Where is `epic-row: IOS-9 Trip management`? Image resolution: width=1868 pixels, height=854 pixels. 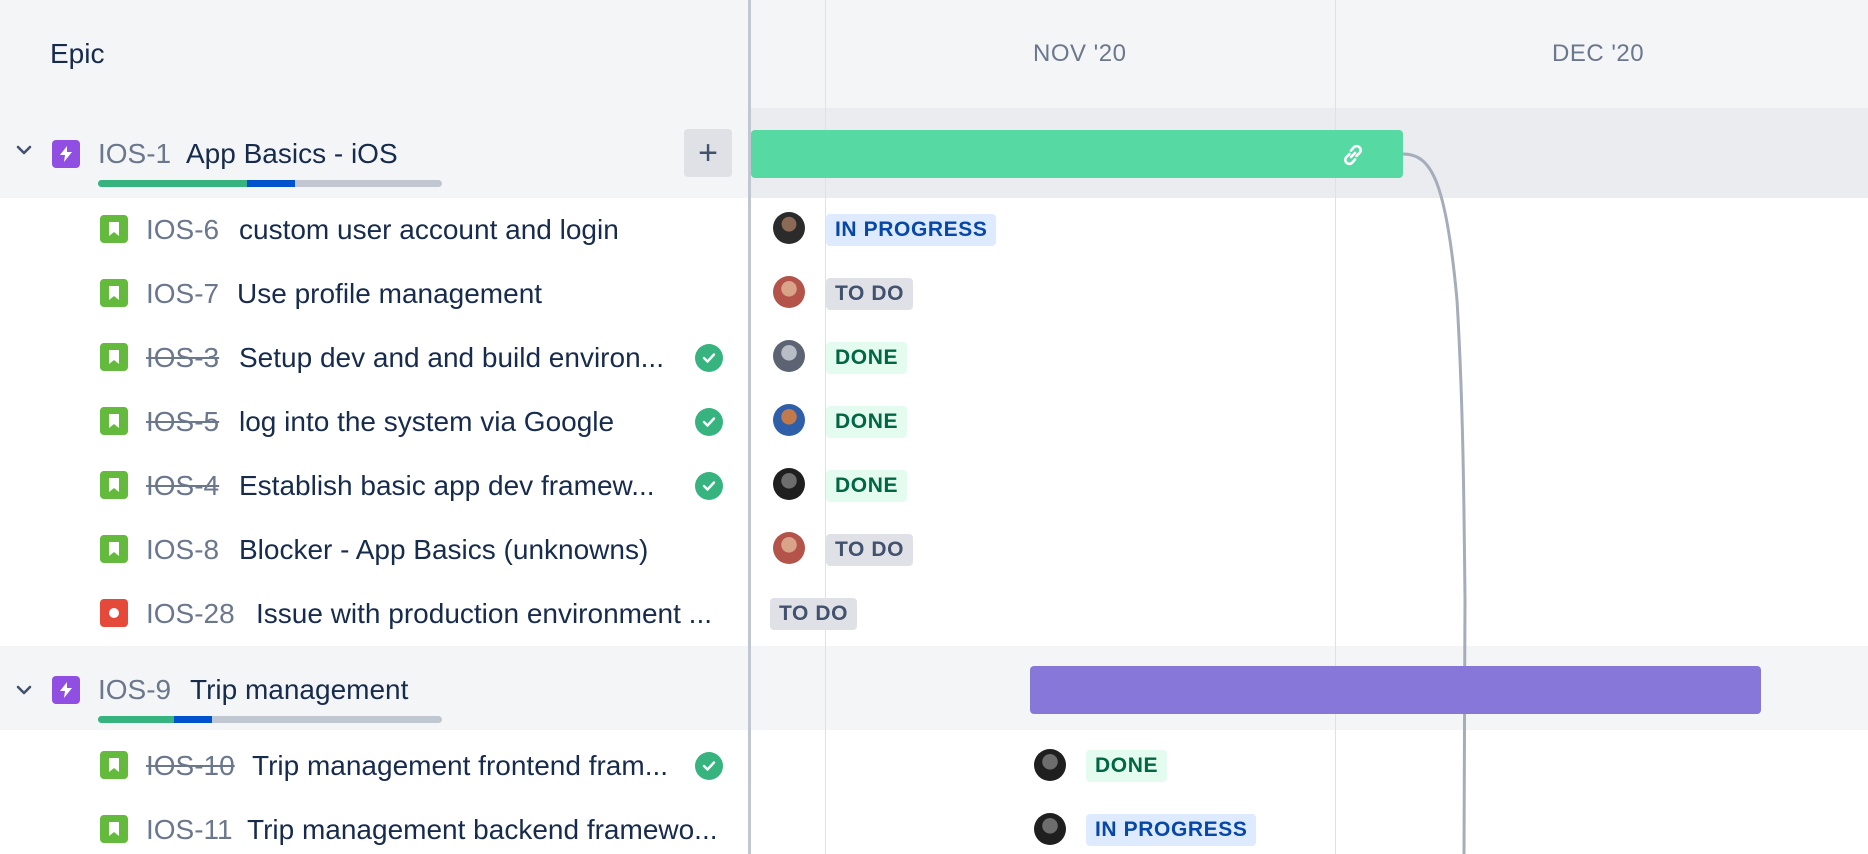 epic-row: IOS-9 Trip management is located at coordinates (374, 688).